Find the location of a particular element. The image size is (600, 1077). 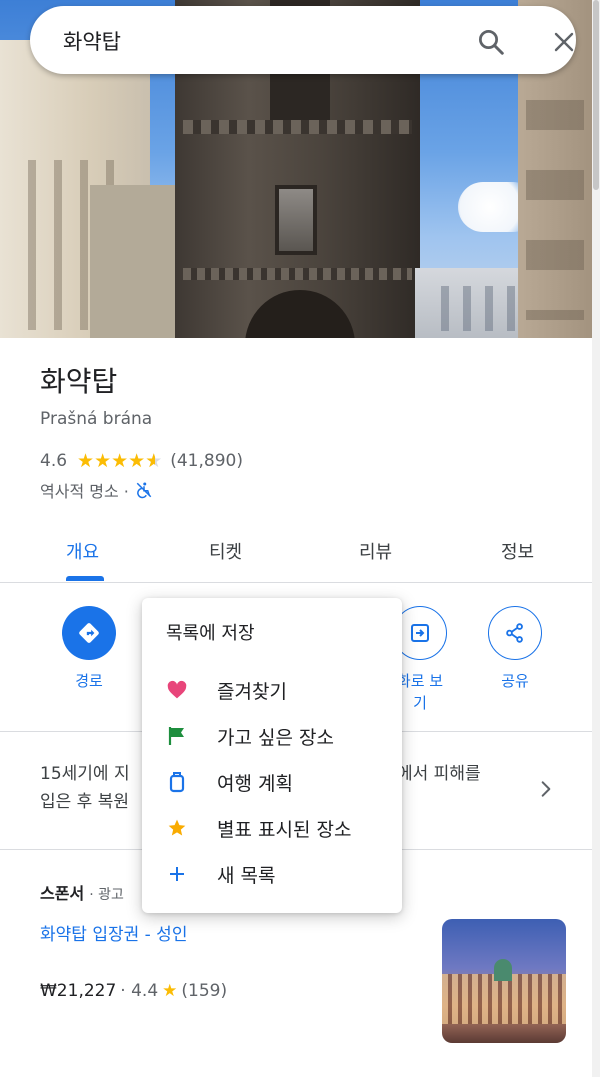

view-label-line2: 기 is located at coordinates (420, 703).